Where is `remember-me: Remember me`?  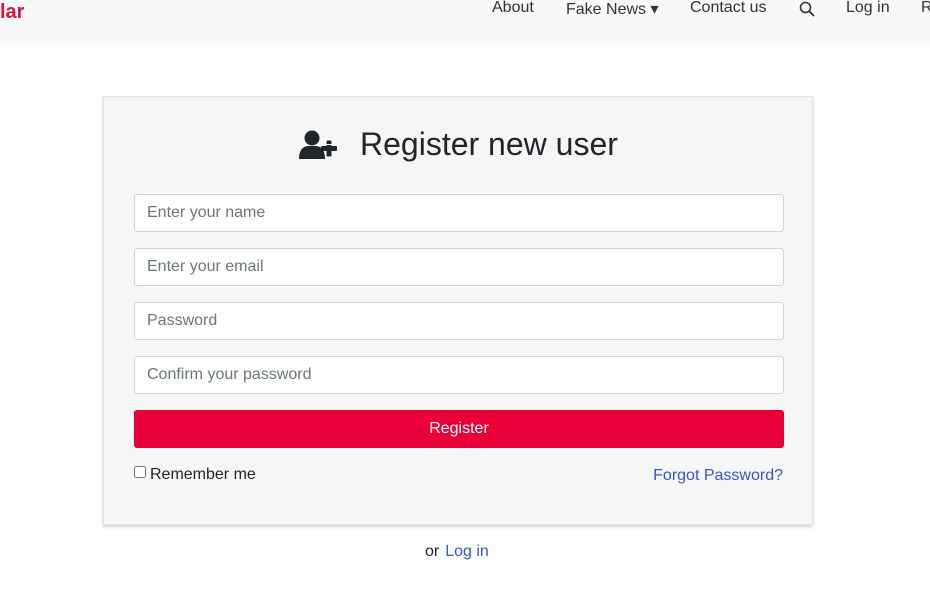
remember-me: Remember me is located at coordinates (195, 475).